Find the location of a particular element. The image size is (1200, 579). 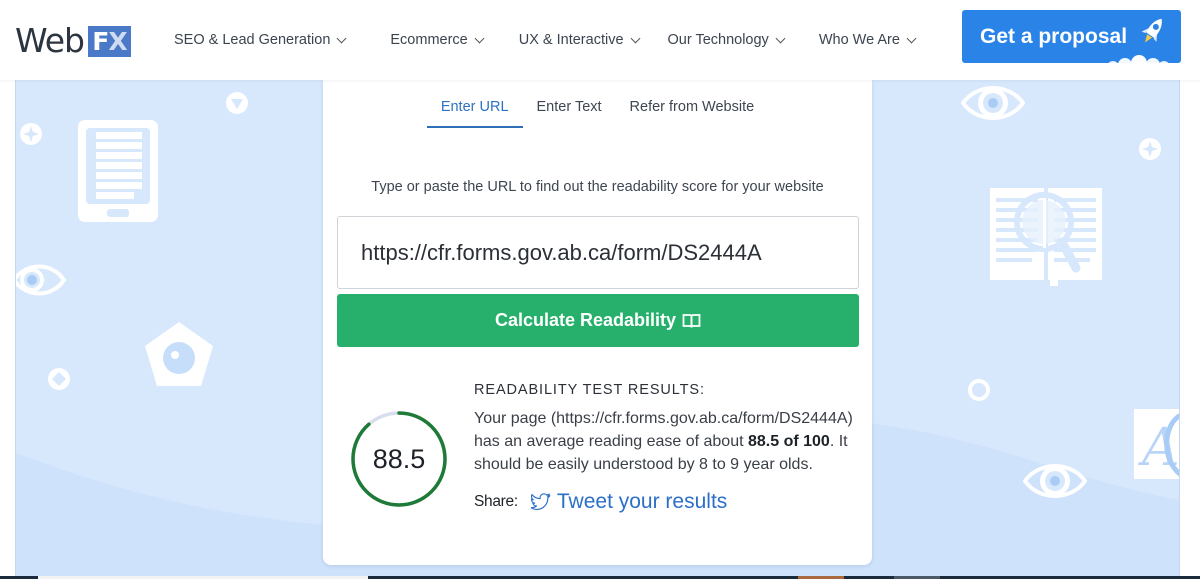

tweet-results-link: Tweet your results is located at coordinates (629, 502).